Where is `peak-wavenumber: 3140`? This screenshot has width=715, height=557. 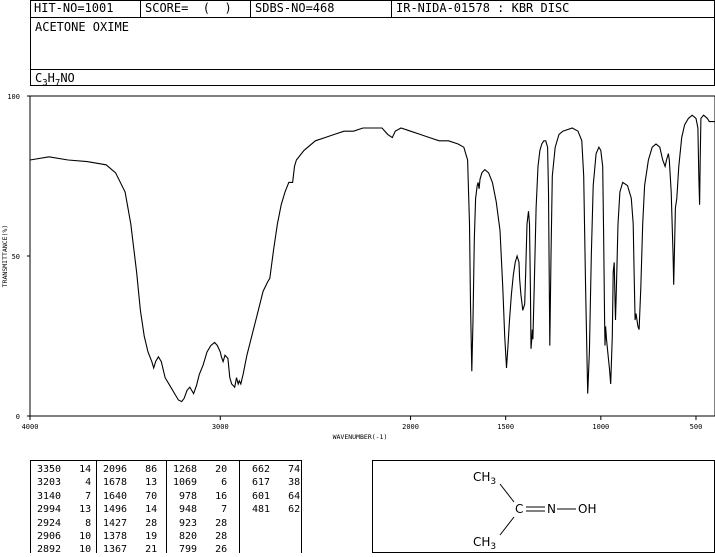 peak-wavenumber: 3140 is located at coordinates (49, 496).